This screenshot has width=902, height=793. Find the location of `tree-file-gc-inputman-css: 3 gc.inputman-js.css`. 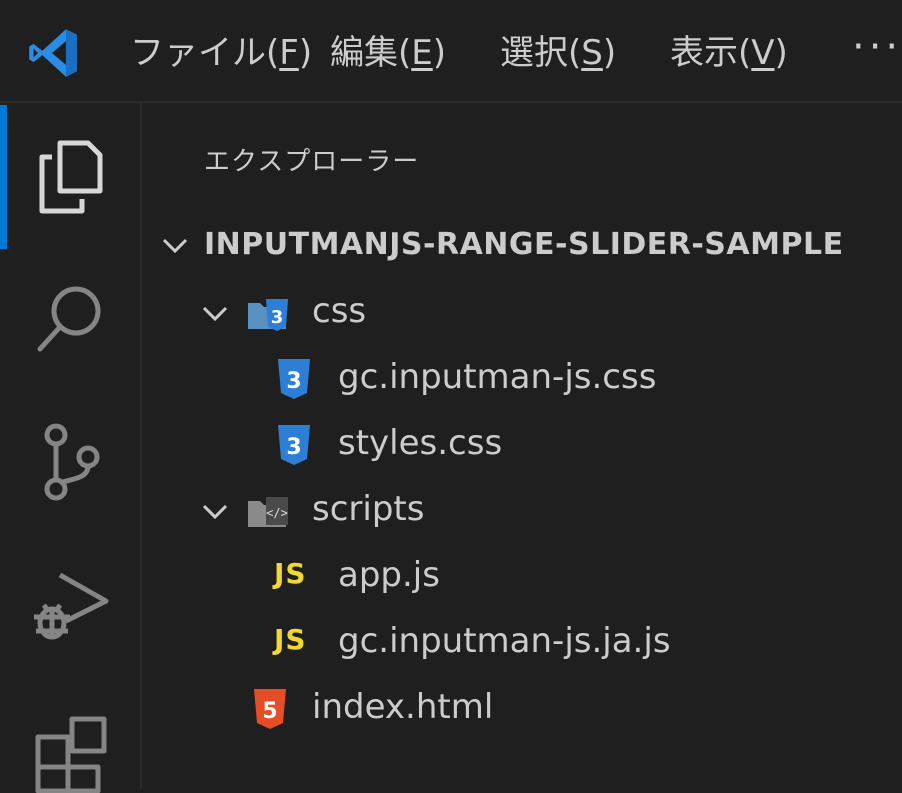

tree-file-gc-inputman-css: 3 gc.inputman-js.css is located at coordinates (522, 379).